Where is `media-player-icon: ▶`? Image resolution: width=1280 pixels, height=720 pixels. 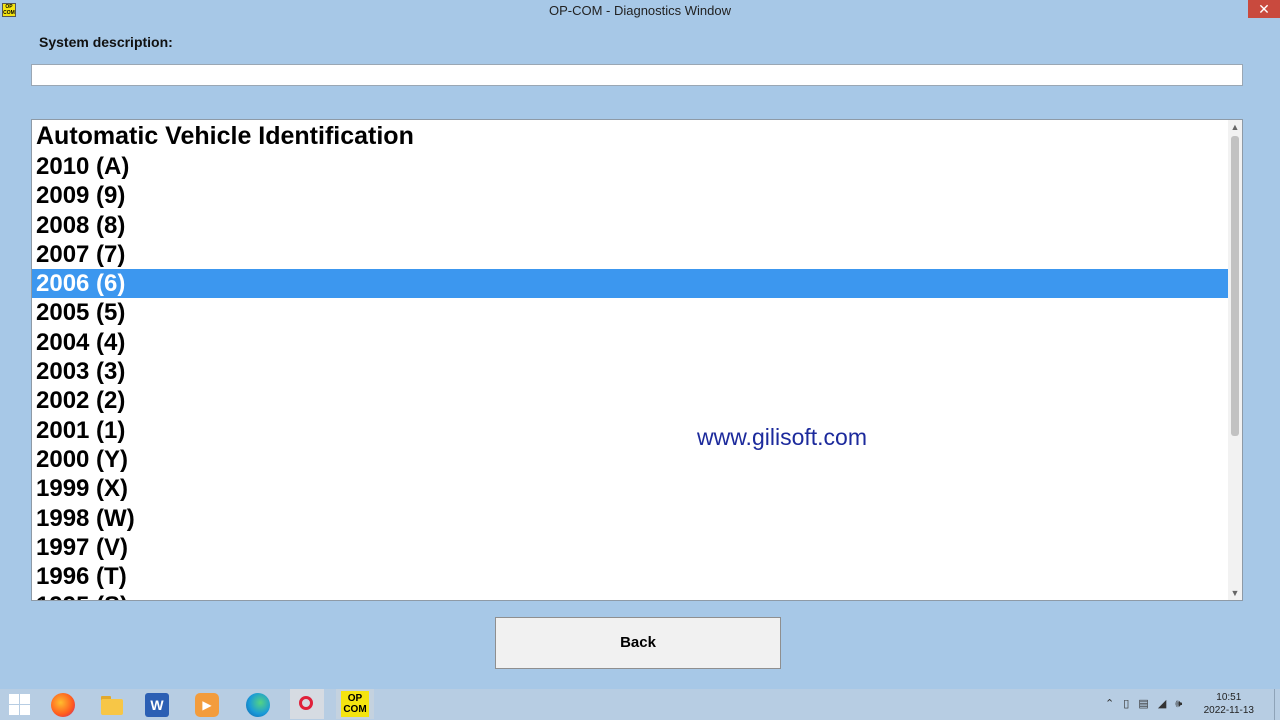
media-player-icon: ▶ is located at coordinates (207, 705).